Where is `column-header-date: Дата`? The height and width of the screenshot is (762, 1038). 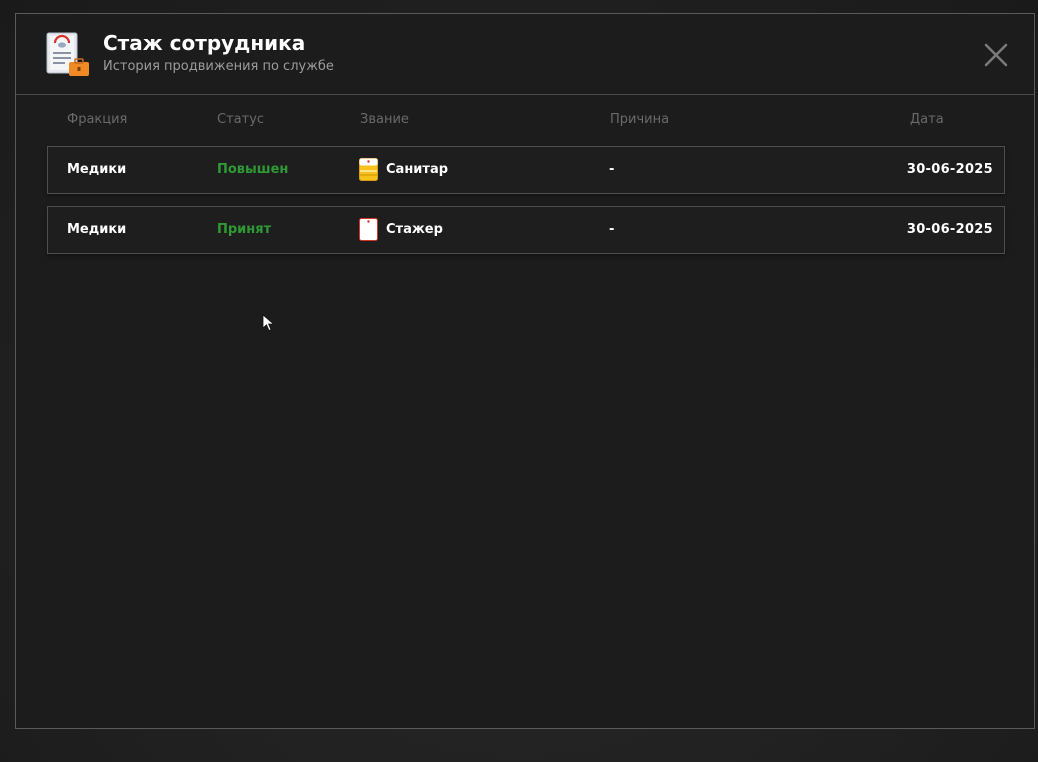 column-header-date: Дата is located at coordinates (927, 119).